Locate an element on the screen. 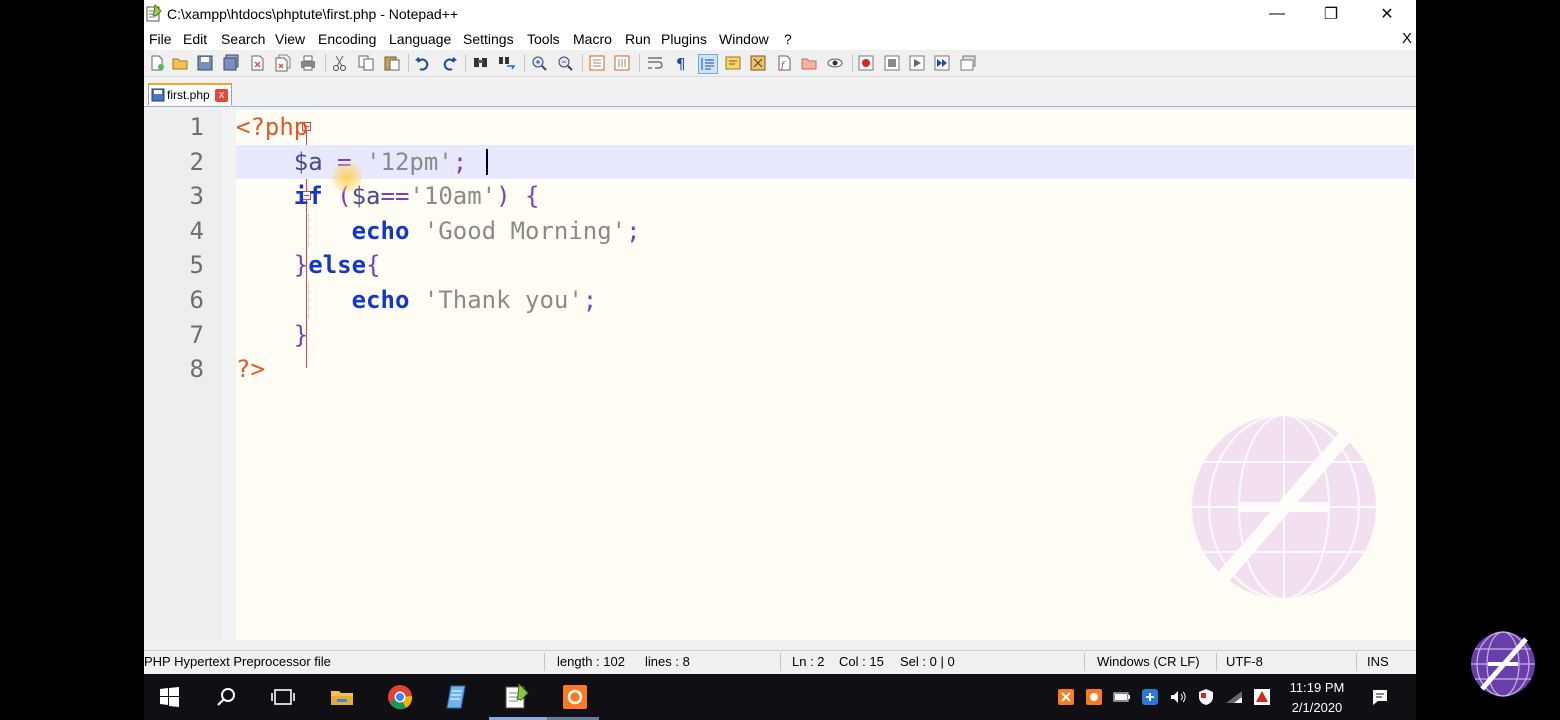 This screenshot has height=720, width=1560. zoom-out-icon is located at coordinates (565, 63).